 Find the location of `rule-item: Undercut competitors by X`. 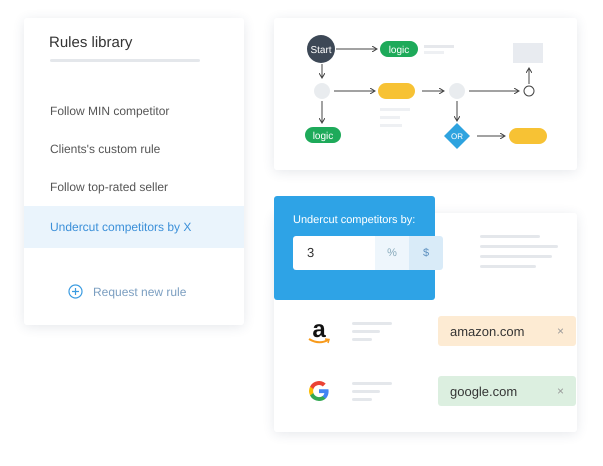

rule-item: Undercut competitors by X is located at coordinates (134, 227).